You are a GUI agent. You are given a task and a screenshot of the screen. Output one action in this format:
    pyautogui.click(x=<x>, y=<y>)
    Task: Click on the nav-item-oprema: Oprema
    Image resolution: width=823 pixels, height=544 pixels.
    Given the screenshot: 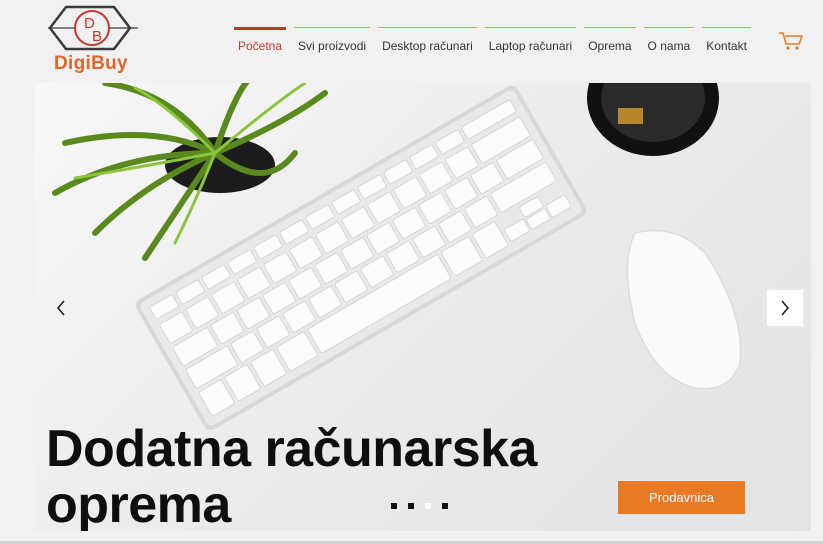 What is the action you would take?
    pyautogui.click(x=609, y=45)
    